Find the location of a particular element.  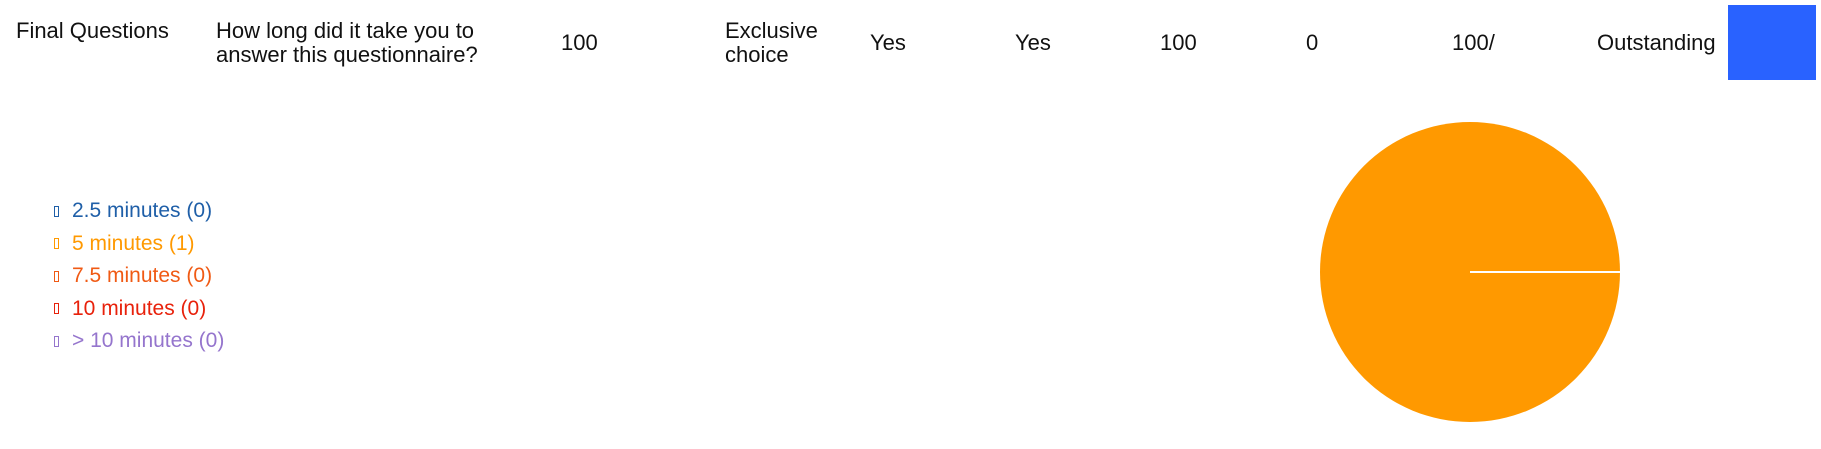

question-type: Exclusive choice is located at coordinates (771, 43).